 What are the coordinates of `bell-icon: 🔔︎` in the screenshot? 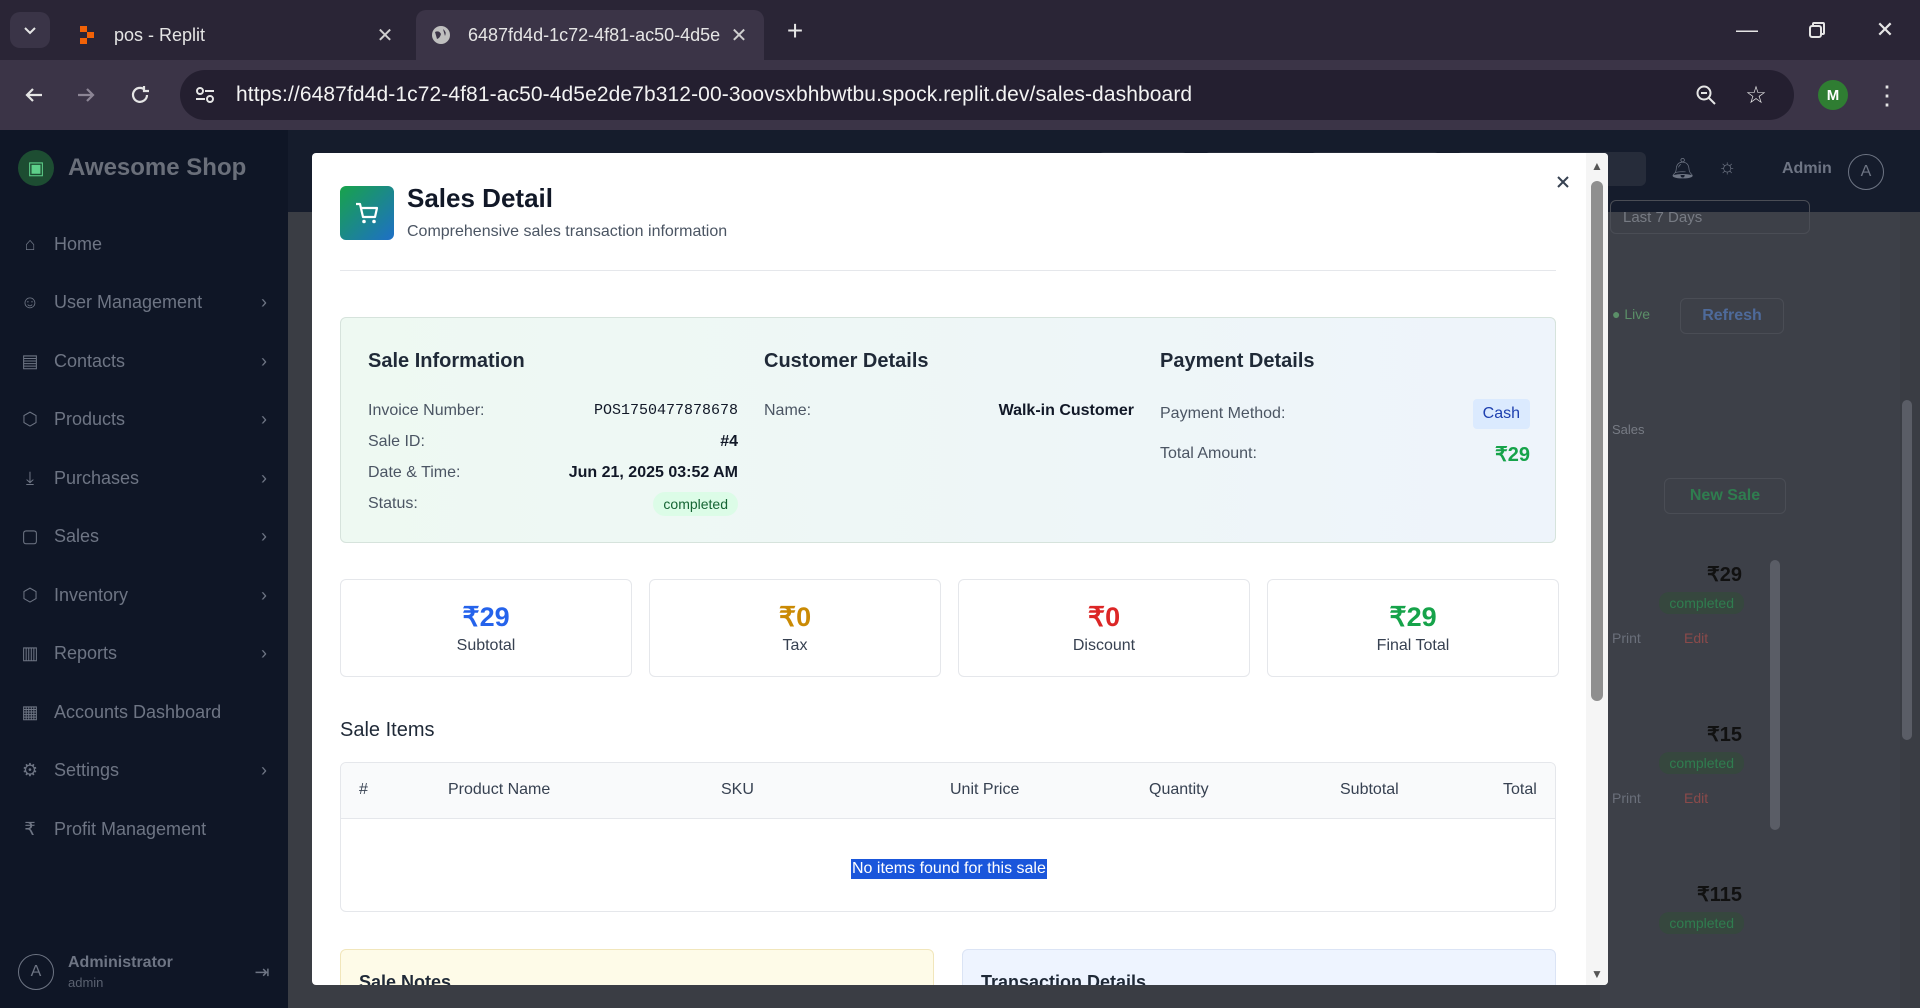 It's located at (1682, 168).